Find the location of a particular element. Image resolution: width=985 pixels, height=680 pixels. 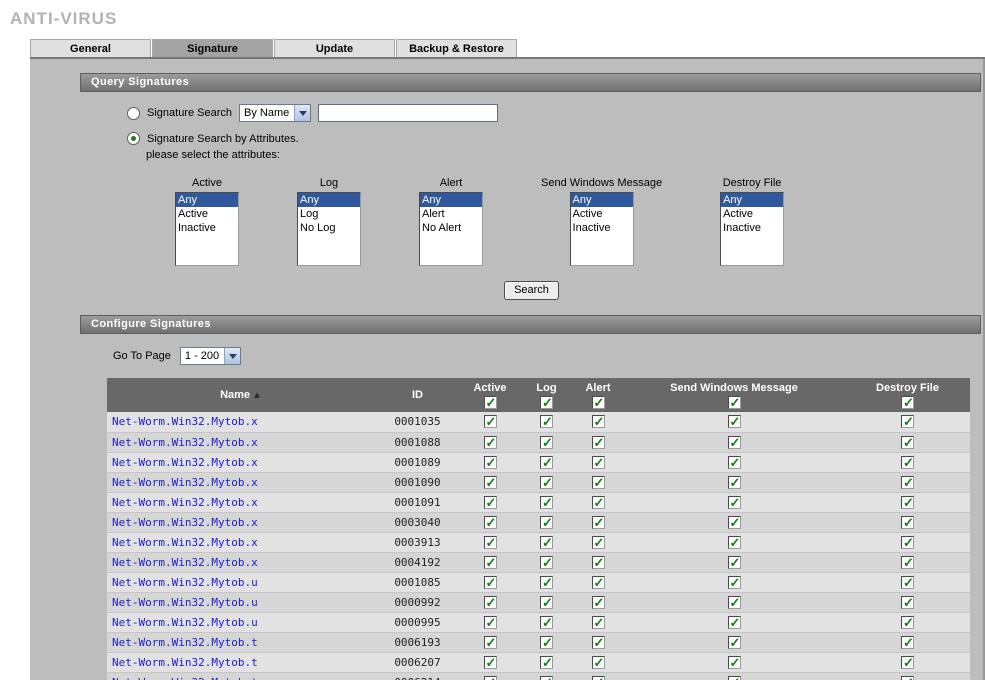

tab-general: General is located at coordinates (90, 48).